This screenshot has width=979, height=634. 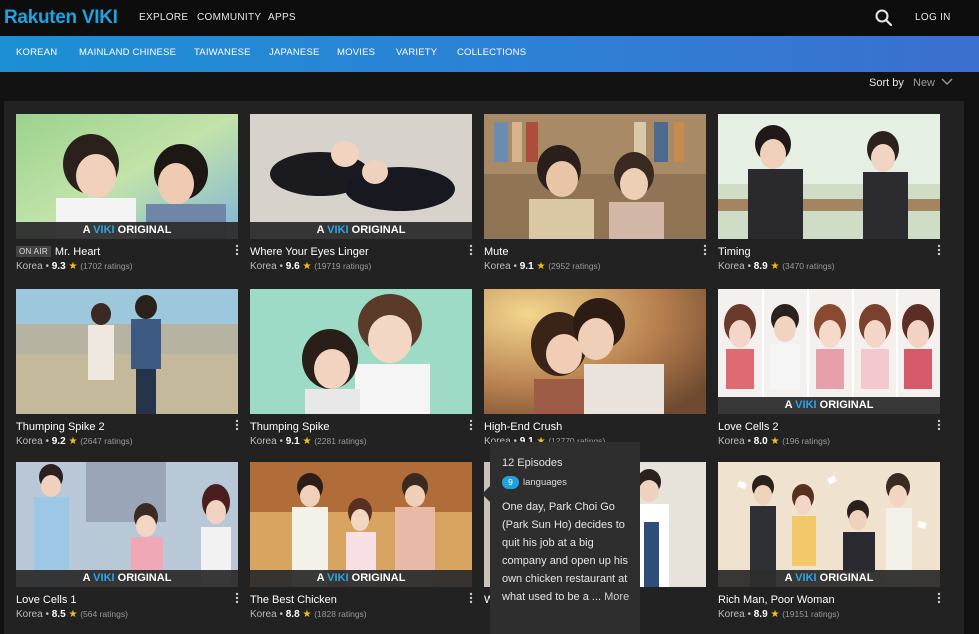 I want to click on languages-count-badge: 9, so click(x=510, y=482).